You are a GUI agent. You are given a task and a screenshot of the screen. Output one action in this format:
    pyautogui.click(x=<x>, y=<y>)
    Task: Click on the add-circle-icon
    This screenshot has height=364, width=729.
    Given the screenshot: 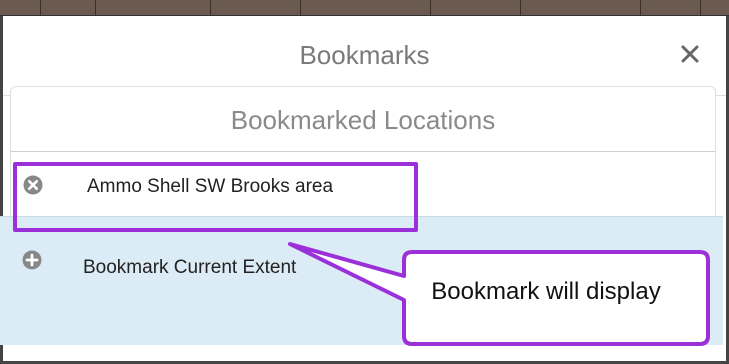 What is the action you would take?
    pyautogui.click(x=32, y=260)
    